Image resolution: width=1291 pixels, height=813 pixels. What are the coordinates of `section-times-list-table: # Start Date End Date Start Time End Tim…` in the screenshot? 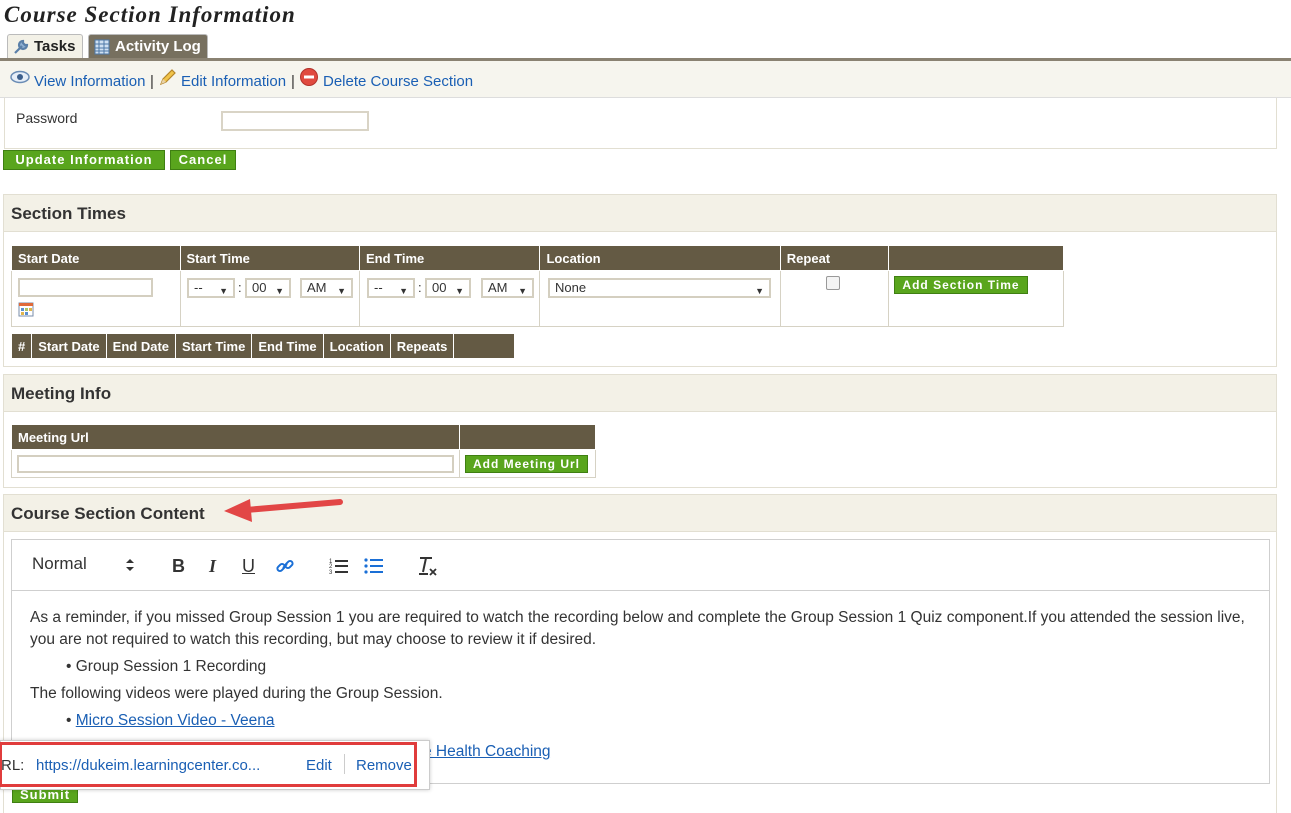 It's located at (263, 346).